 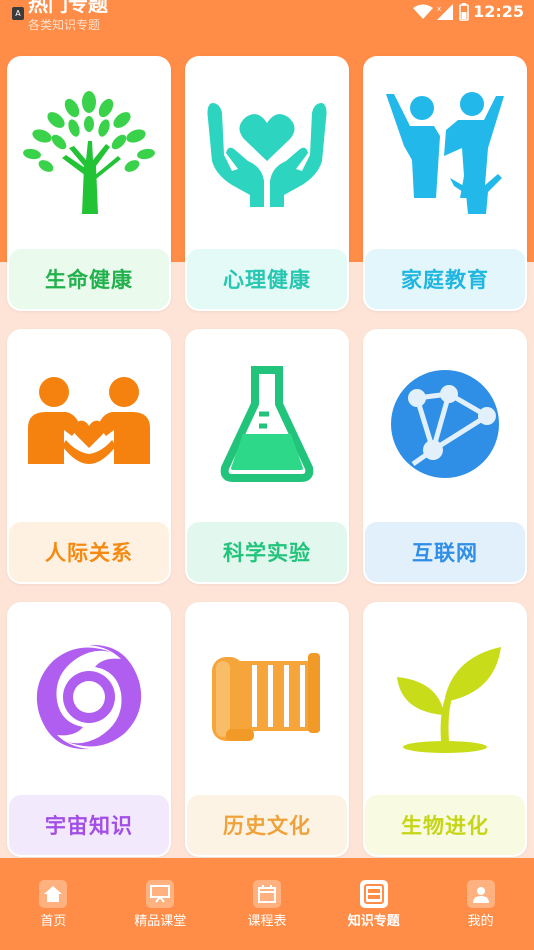 I want to click on signal-icon: x, so click(x=445, y=11).